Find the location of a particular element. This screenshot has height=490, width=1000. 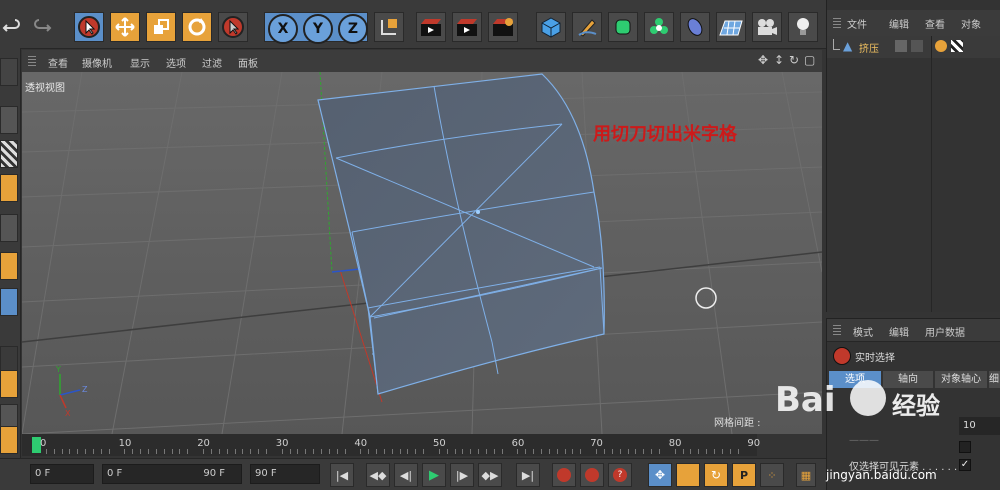

menu-panel: 面板 is located at coordinates (248, 62).